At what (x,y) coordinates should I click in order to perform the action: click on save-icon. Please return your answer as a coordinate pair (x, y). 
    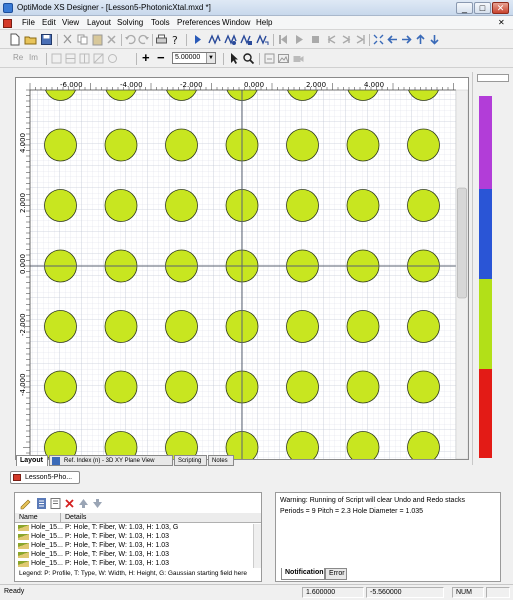
    Looking at the image, I should click on (46, 39).